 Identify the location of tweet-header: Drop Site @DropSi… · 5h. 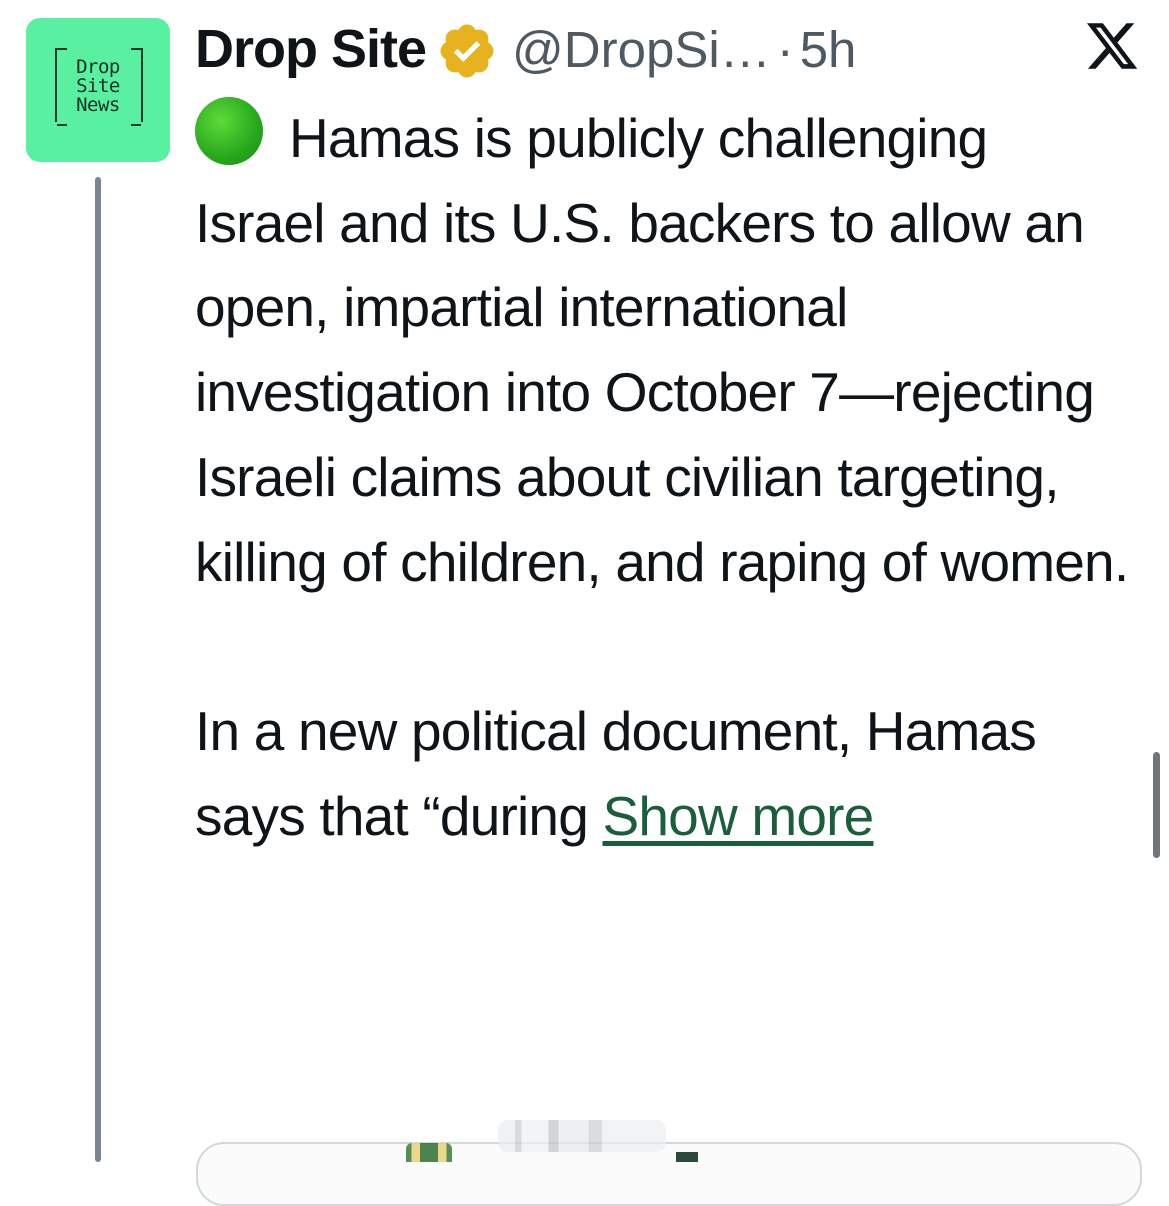
(525, 49).